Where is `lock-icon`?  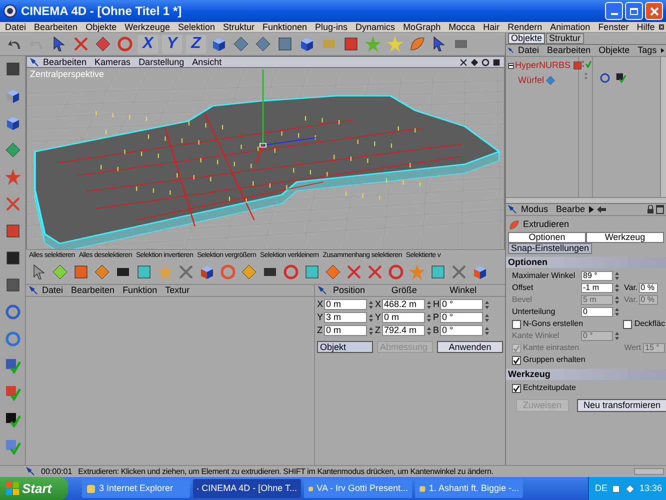
lock-icon is located at coordinates (650, 209).